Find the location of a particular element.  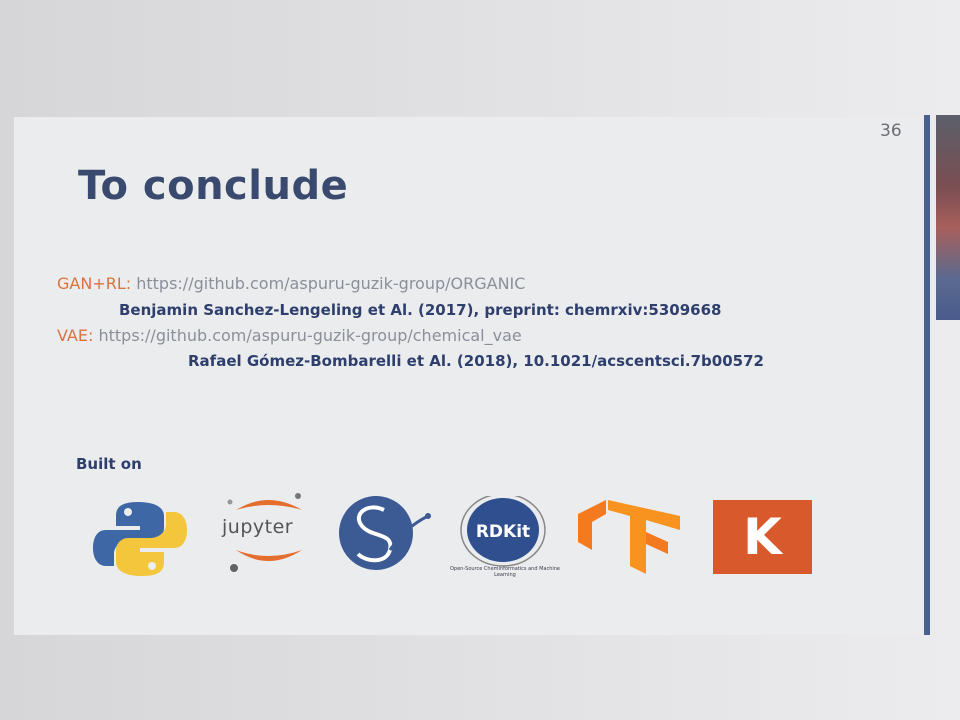

svg-text: RDKit is located at coordinates (503, 532).